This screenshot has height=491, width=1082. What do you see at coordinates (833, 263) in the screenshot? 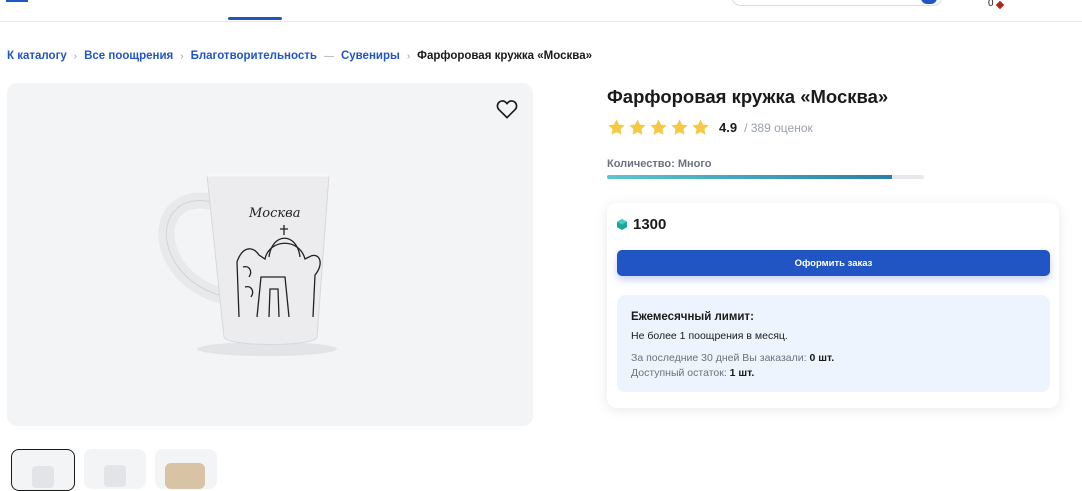
I see `order-button: Оформить заказ` at bounding box center [833, 263].